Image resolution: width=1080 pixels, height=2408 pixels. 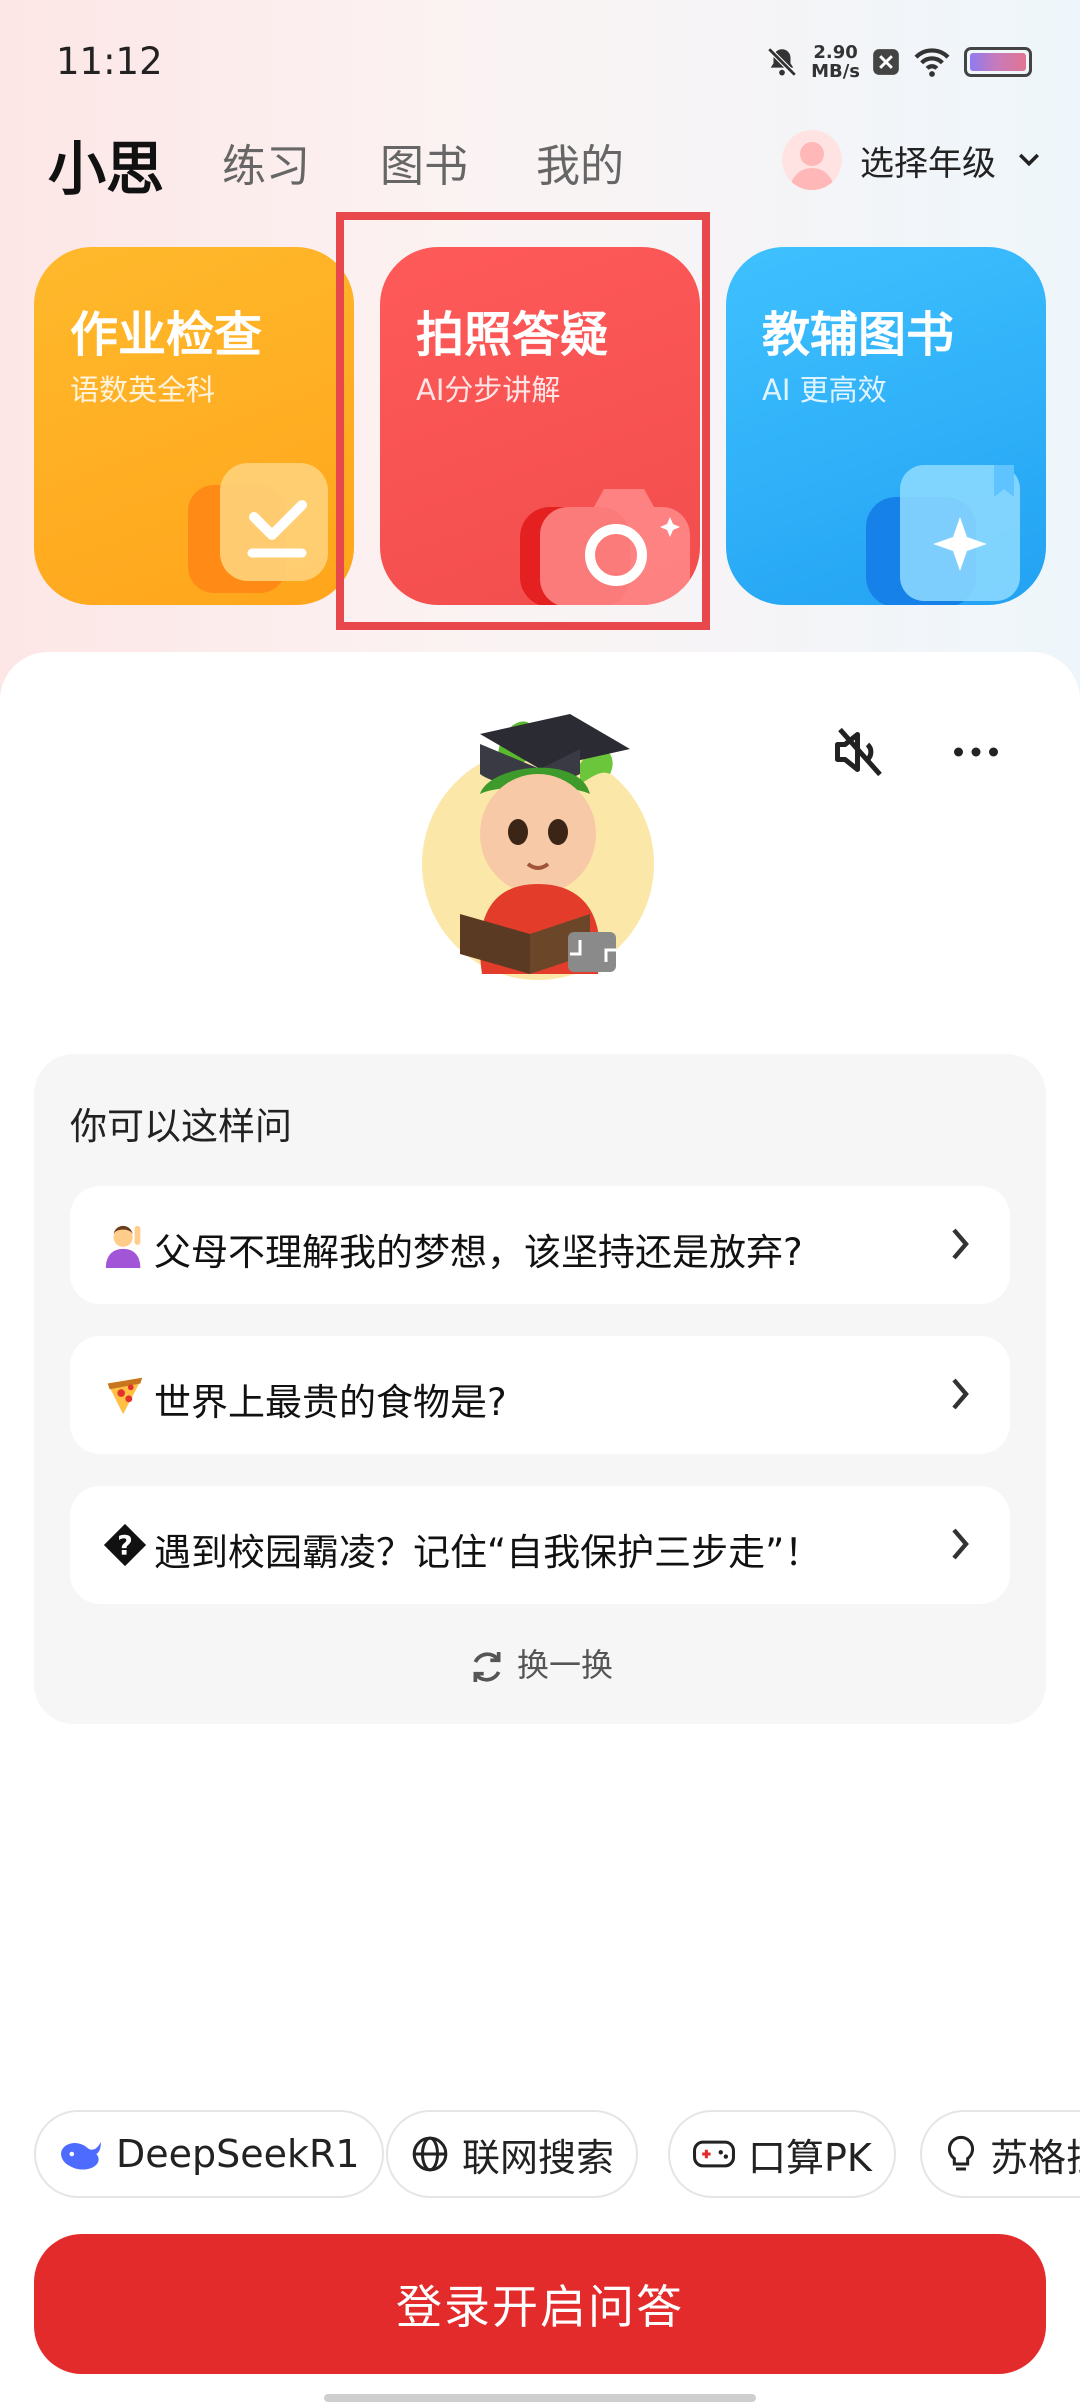 I want to click on suggestion-item: 父母不理解我的梦想，该坚持还是放弃?, so click(x=540, y=1245).